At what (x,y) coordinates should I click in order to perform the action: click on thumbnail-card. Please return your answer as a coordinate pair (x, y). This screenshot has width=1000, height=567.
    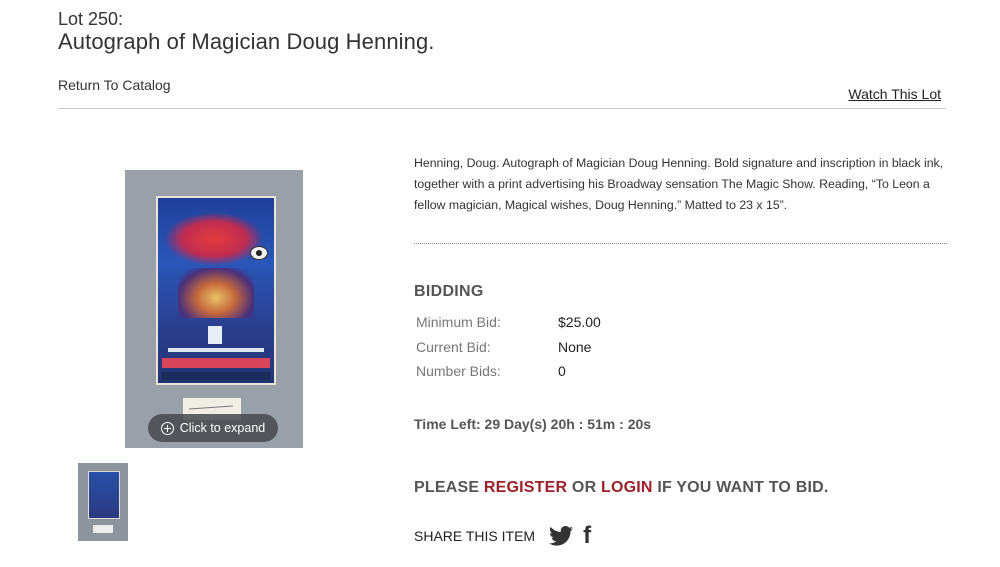
    Looking at the image, I should click on (103, 529).